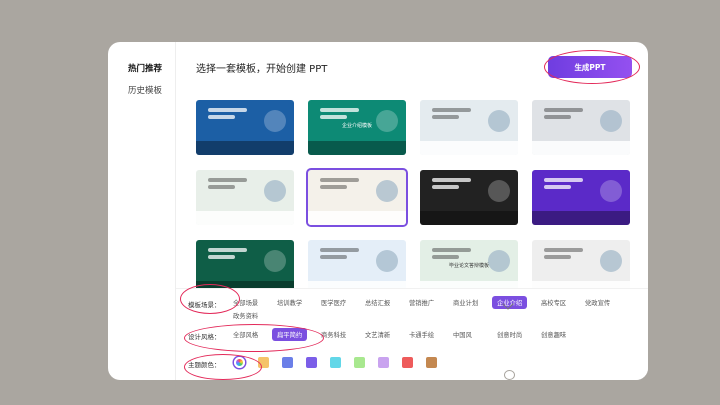  I want to click on template-thumbnail: 企业介绍模板, so click(357, 127).